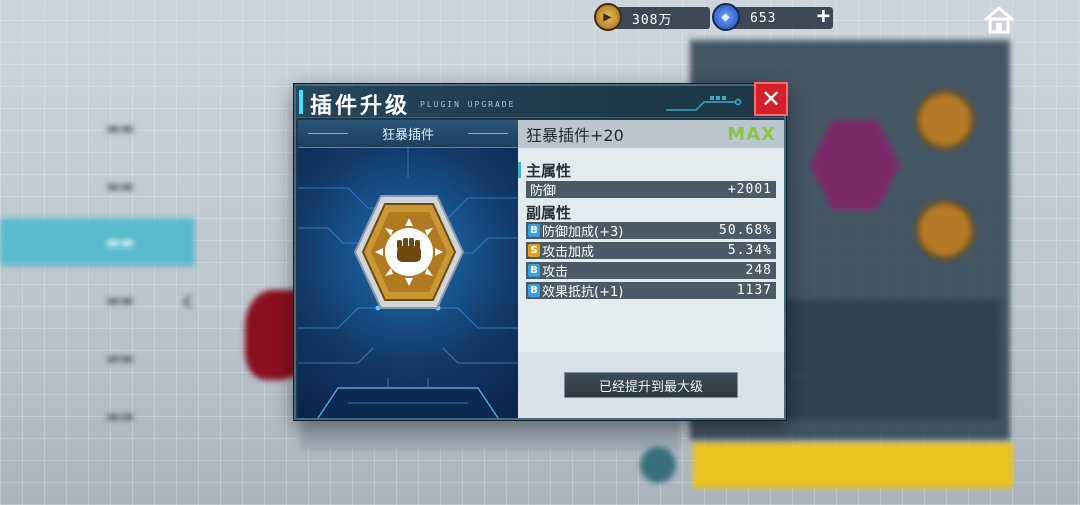 This screenshot has width=1080, height=505. What do you see at coordinates (301, 102) in the screenshot?
I see `header-accent-bar` at bounding box center [301, 102].